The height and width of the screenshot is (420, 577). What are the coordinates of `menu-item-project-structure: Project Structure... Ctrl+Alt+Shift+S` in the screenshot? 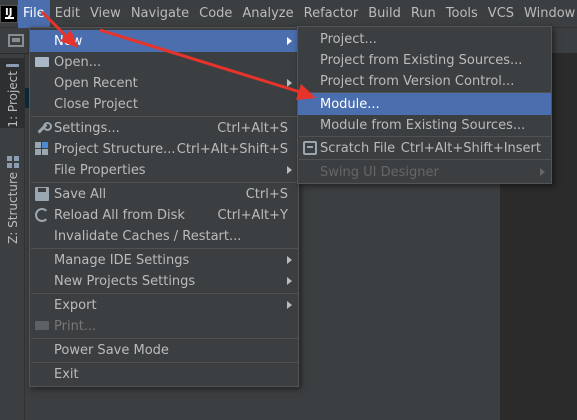 It's located at (164, 149).